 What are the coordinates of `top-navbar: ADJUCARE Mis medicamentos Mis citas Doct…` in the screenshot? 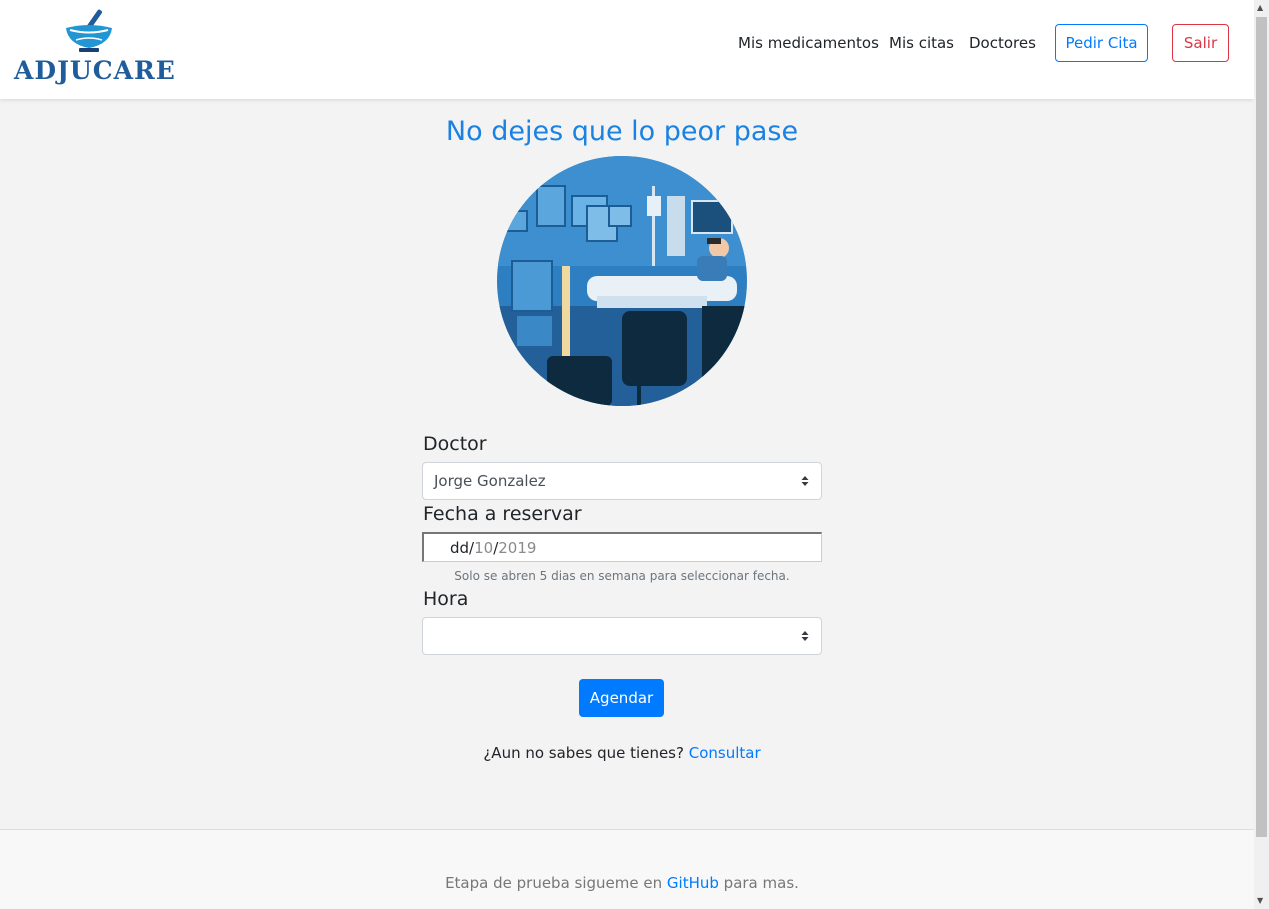 It's located at (627, 49).